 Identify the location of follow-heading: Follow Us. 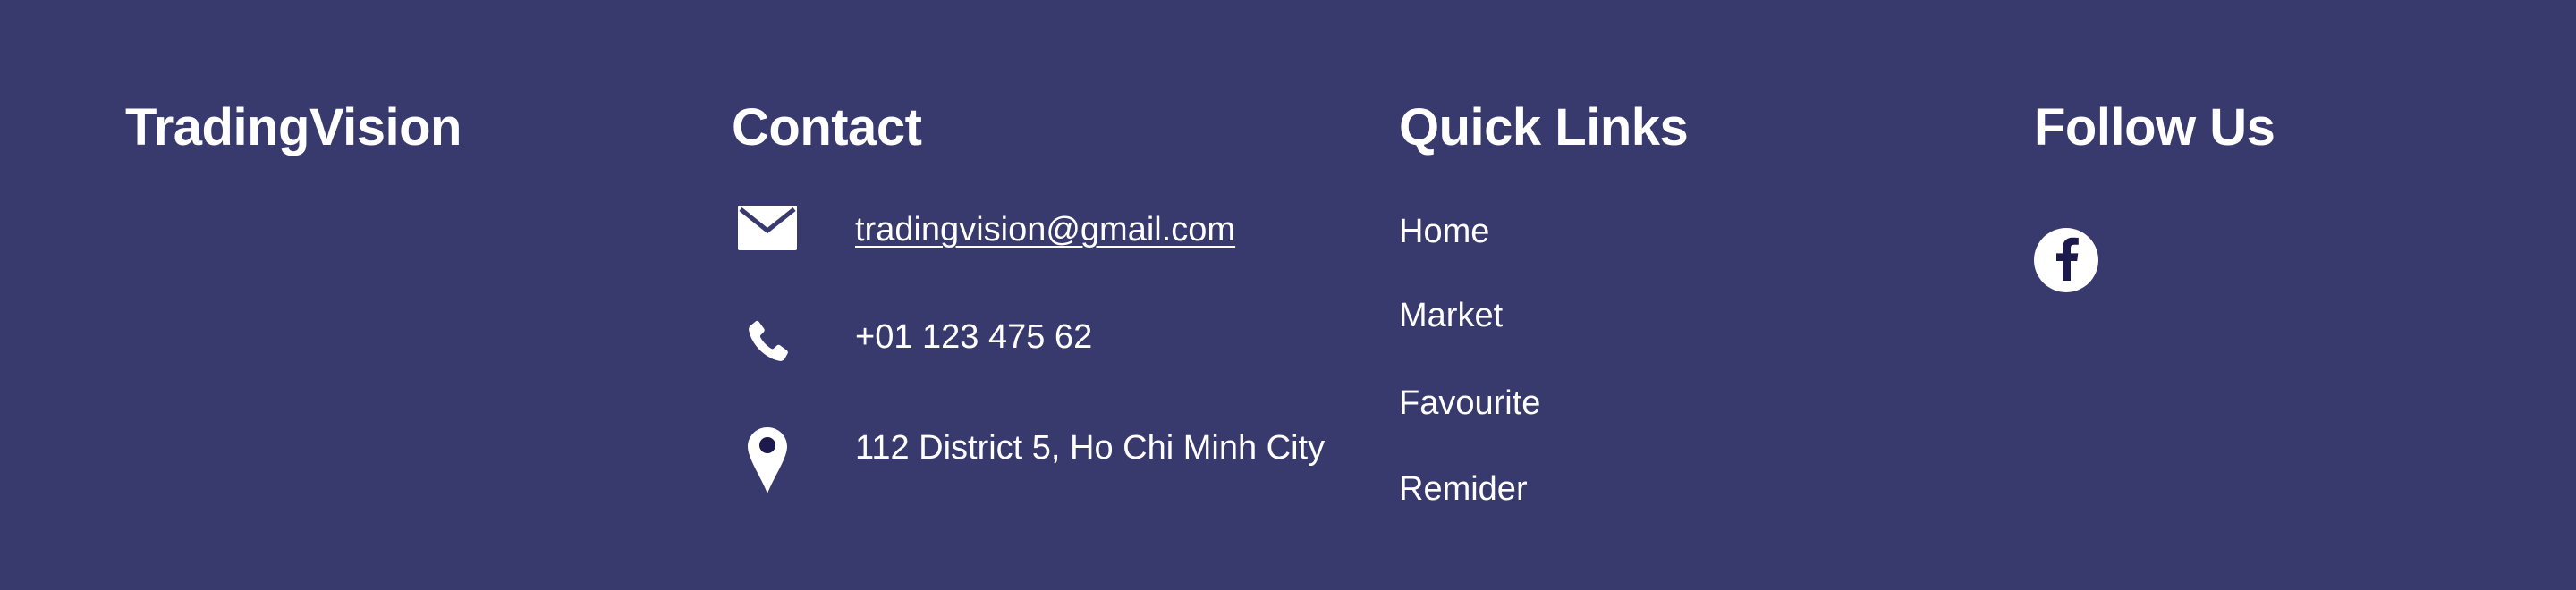
(2154, 127).